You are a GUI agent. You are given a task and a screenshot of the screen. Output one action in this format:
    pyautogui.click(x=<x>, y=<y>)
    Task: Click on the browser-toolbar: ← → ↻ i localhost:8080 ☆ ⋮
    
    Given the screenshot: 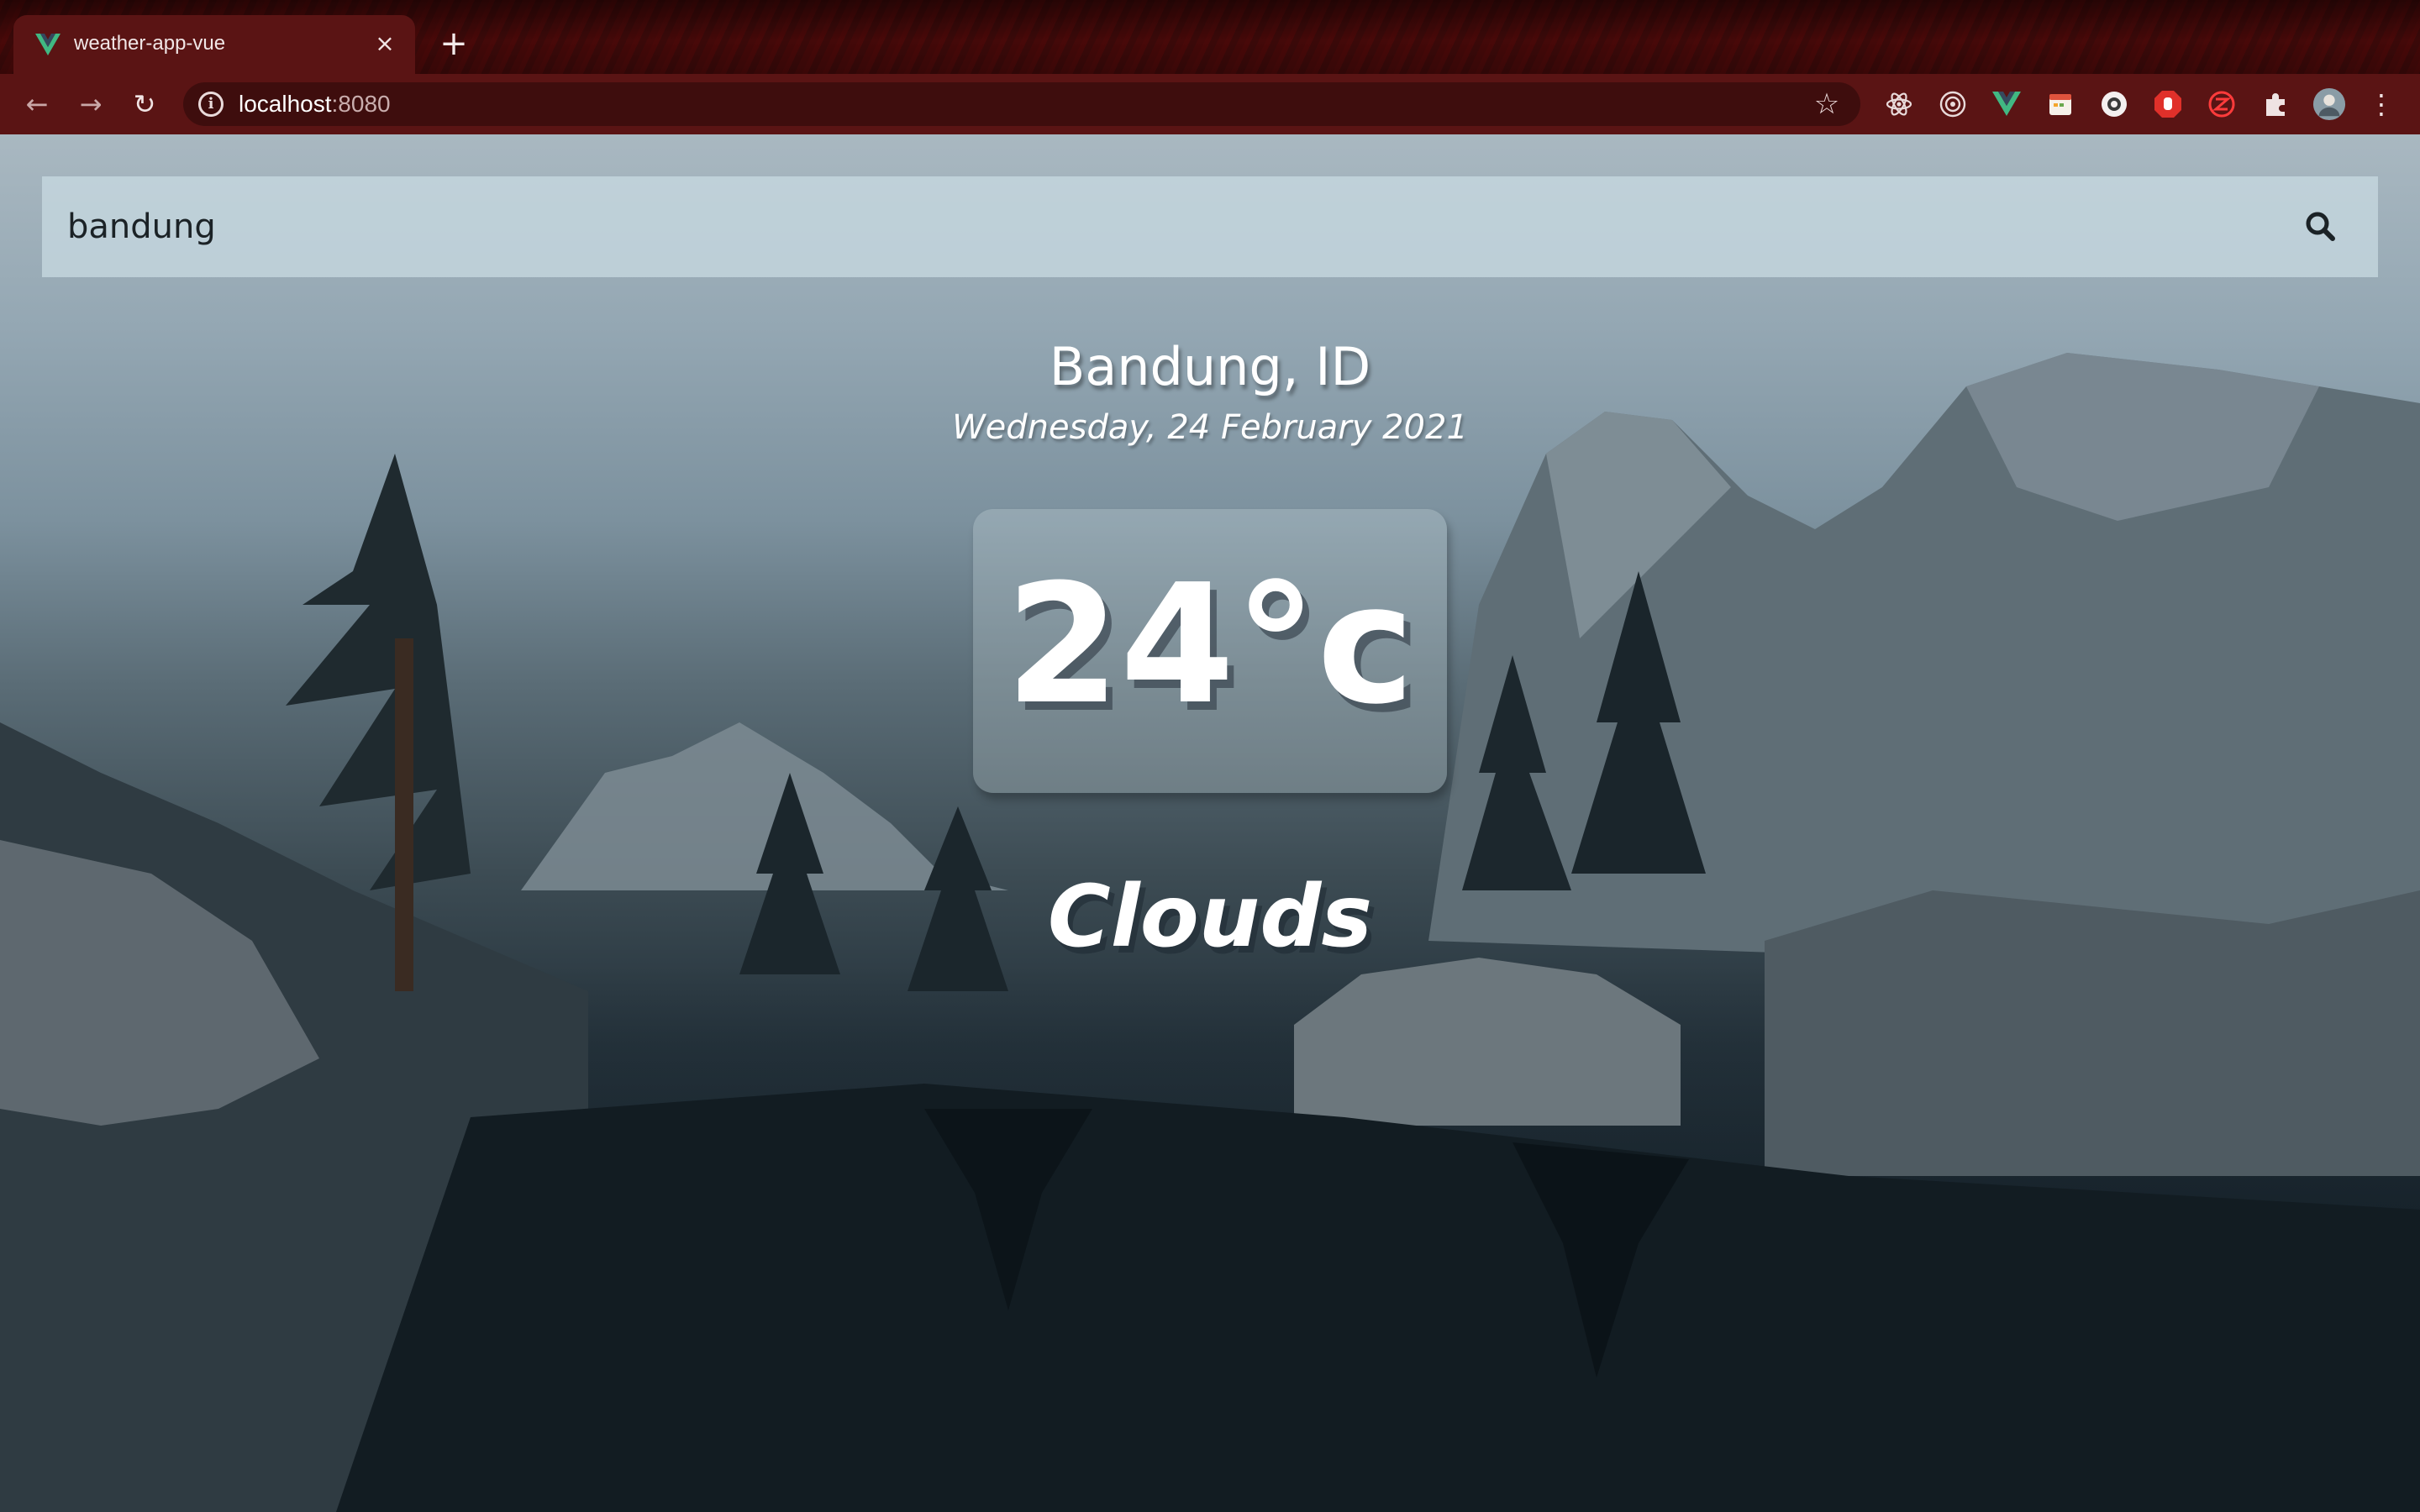 What is the action you would take?
    pyautogui.click(x=1210, y=104)
    